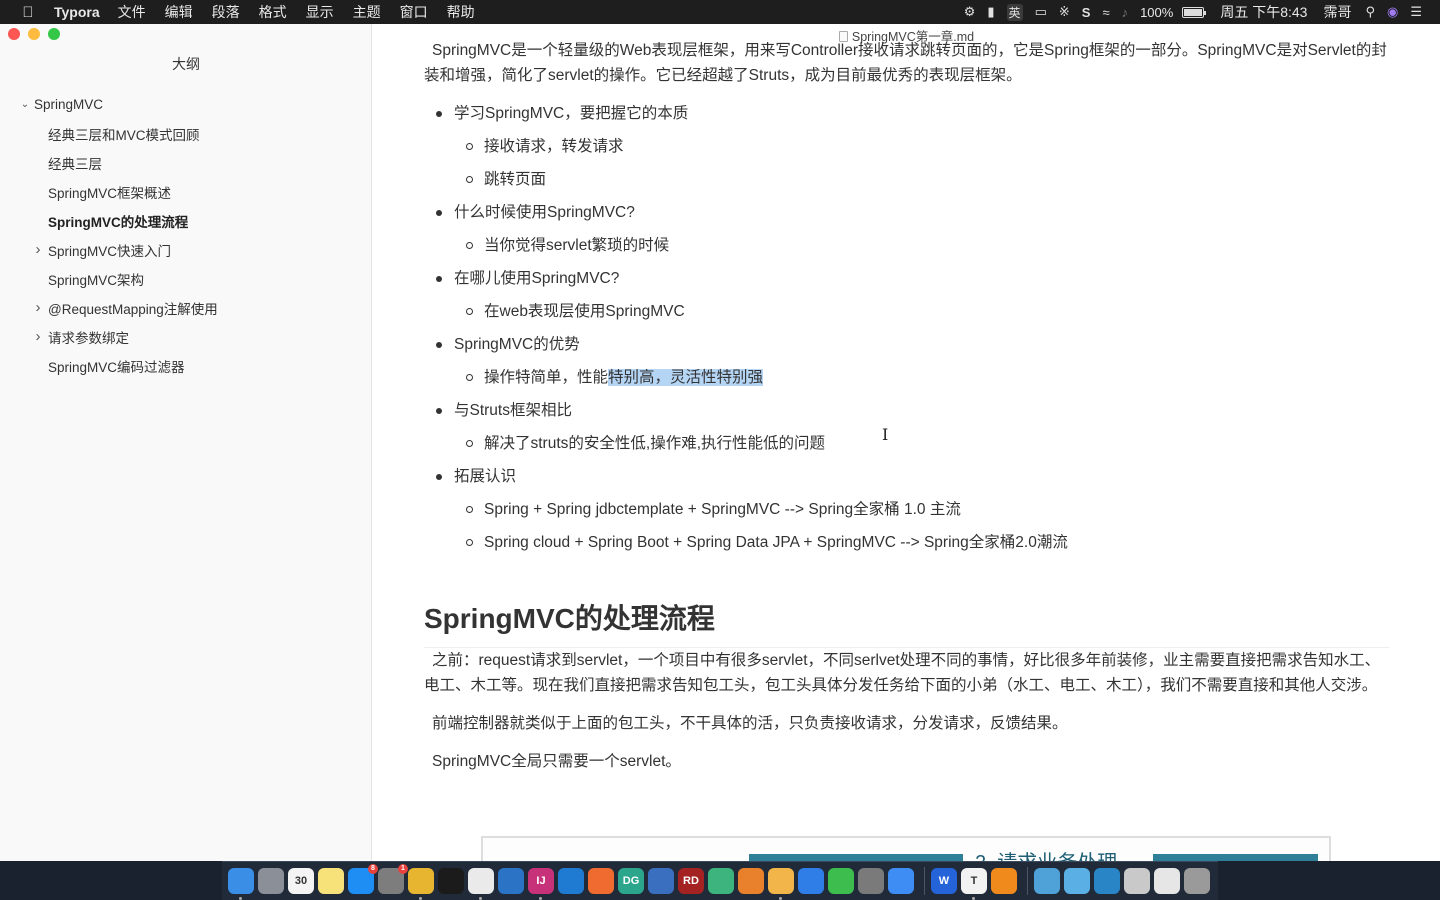  I want to click on user-name: 霈哥, so click(1337, 12).